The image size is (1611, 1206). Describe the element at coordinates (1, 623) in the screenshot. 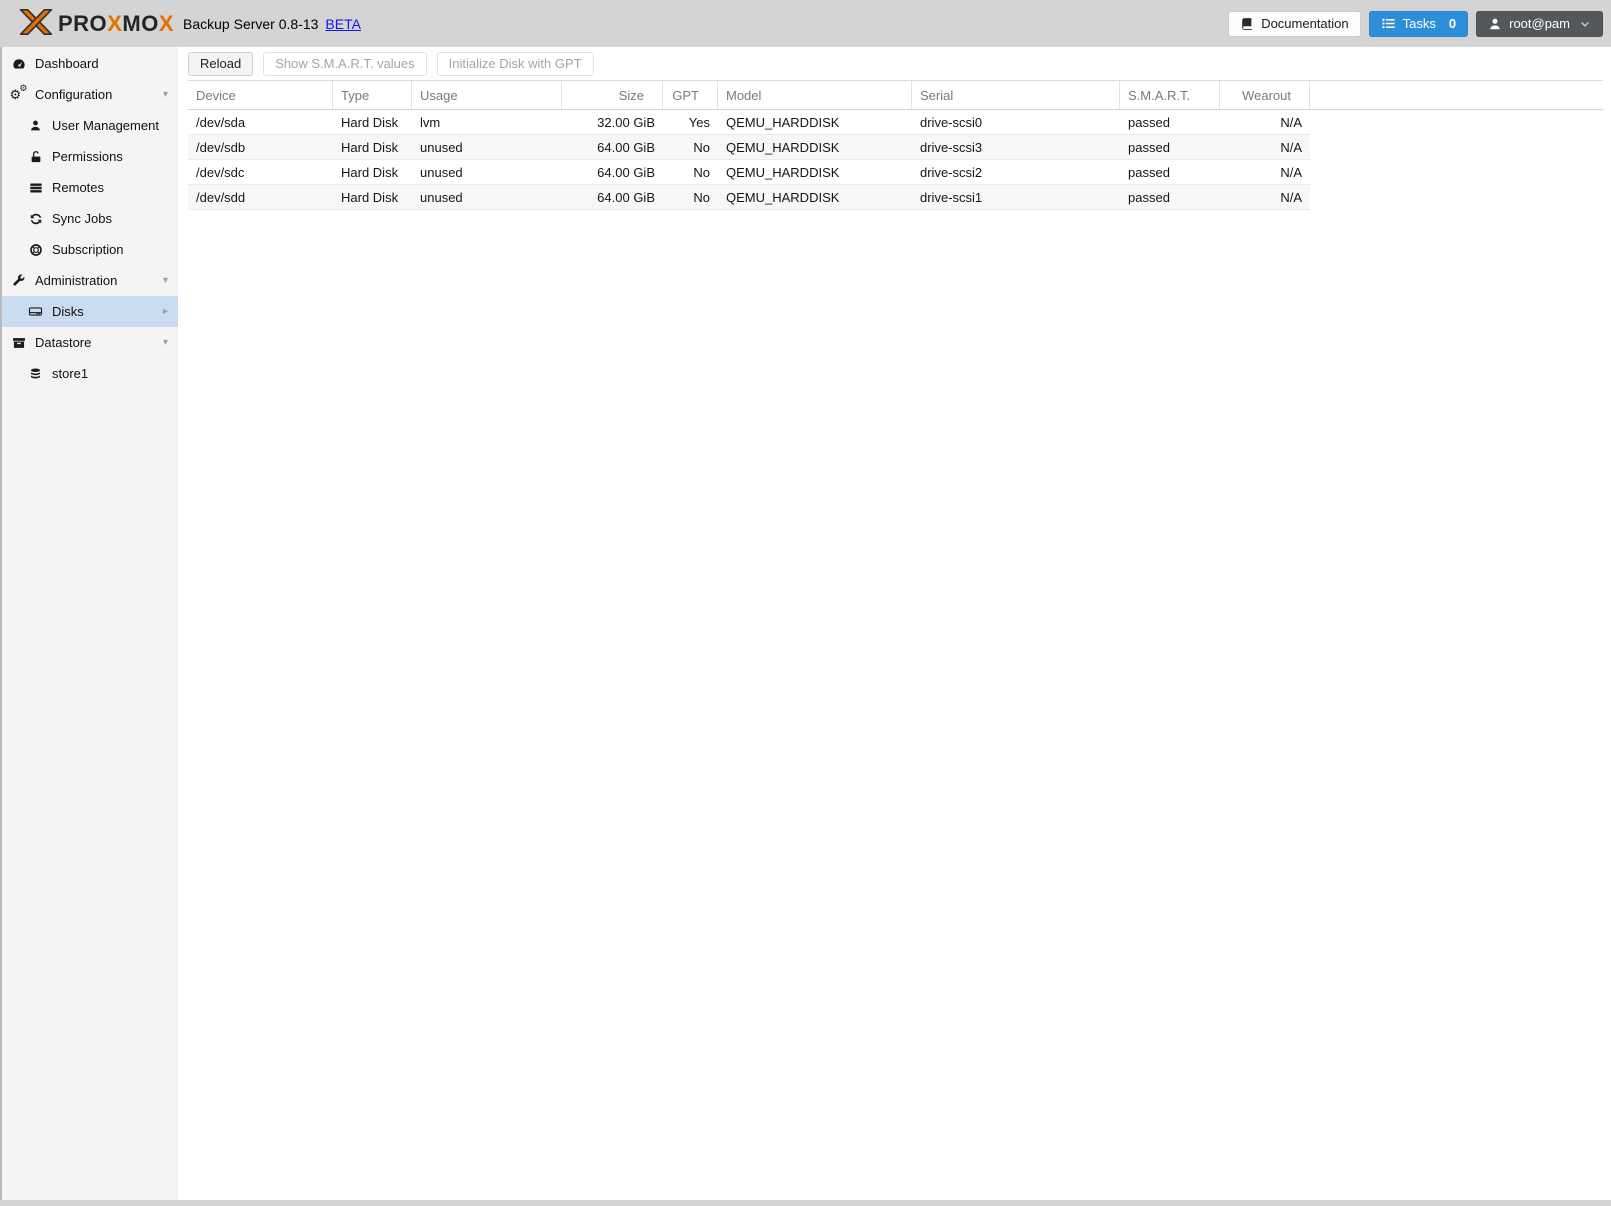

I see `window-left-edge` at that location.